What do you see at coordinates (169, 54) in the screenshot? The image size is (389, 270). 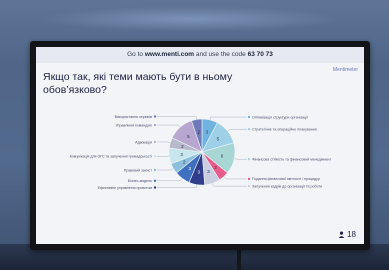 I see `join-url: www.menti.com` at bounding box center [169, 54].